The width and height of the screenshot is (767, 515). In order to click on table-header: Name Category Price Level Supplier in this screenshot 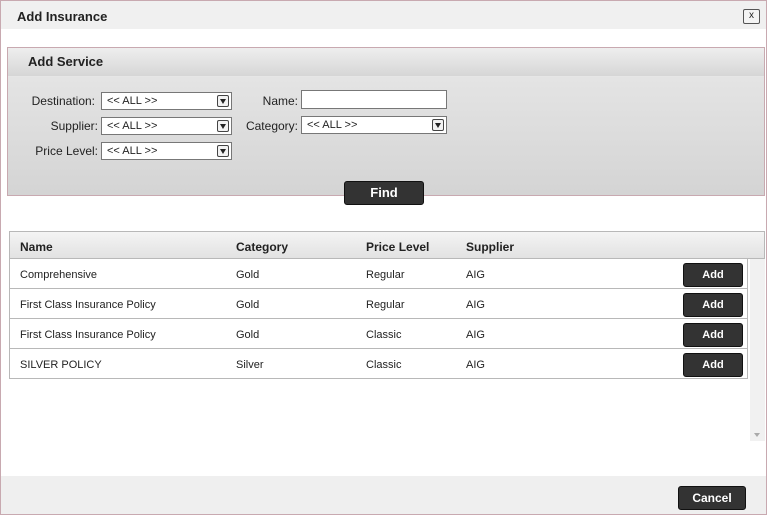, I will do `click(387, 245)`.